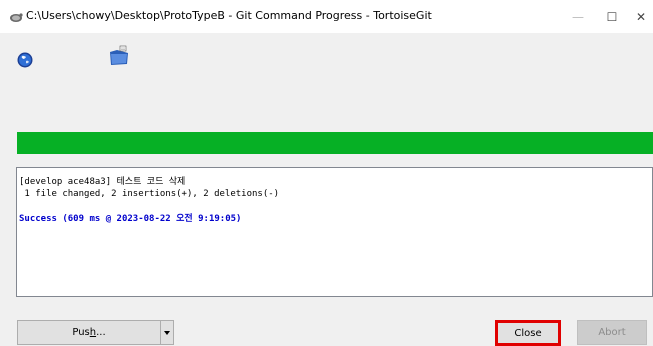 The image size is (653, 346). What do you see at coordinates (119, 55) in the screenshot?
I see `repository-folder-icon` at bounding box center [119, 55].